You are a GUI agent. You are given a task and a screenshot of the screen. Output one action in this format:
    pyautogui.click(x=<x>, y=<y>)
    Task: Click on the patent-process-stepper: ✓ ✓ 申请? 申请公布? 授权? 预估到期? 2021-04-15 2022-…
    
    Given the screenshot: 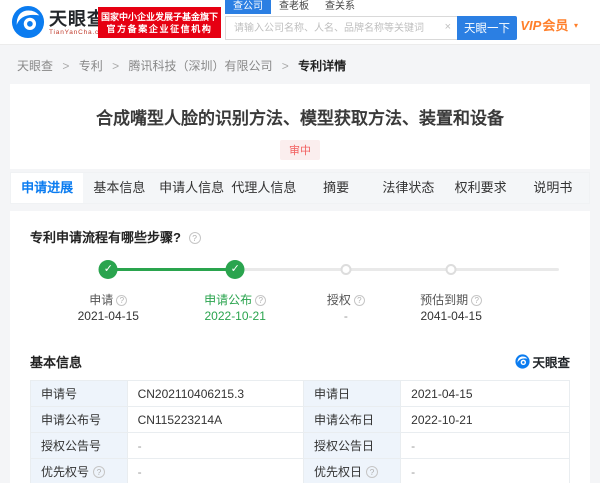 What is the action you would take?
    pyautogui.click(x=300, y=299)
    